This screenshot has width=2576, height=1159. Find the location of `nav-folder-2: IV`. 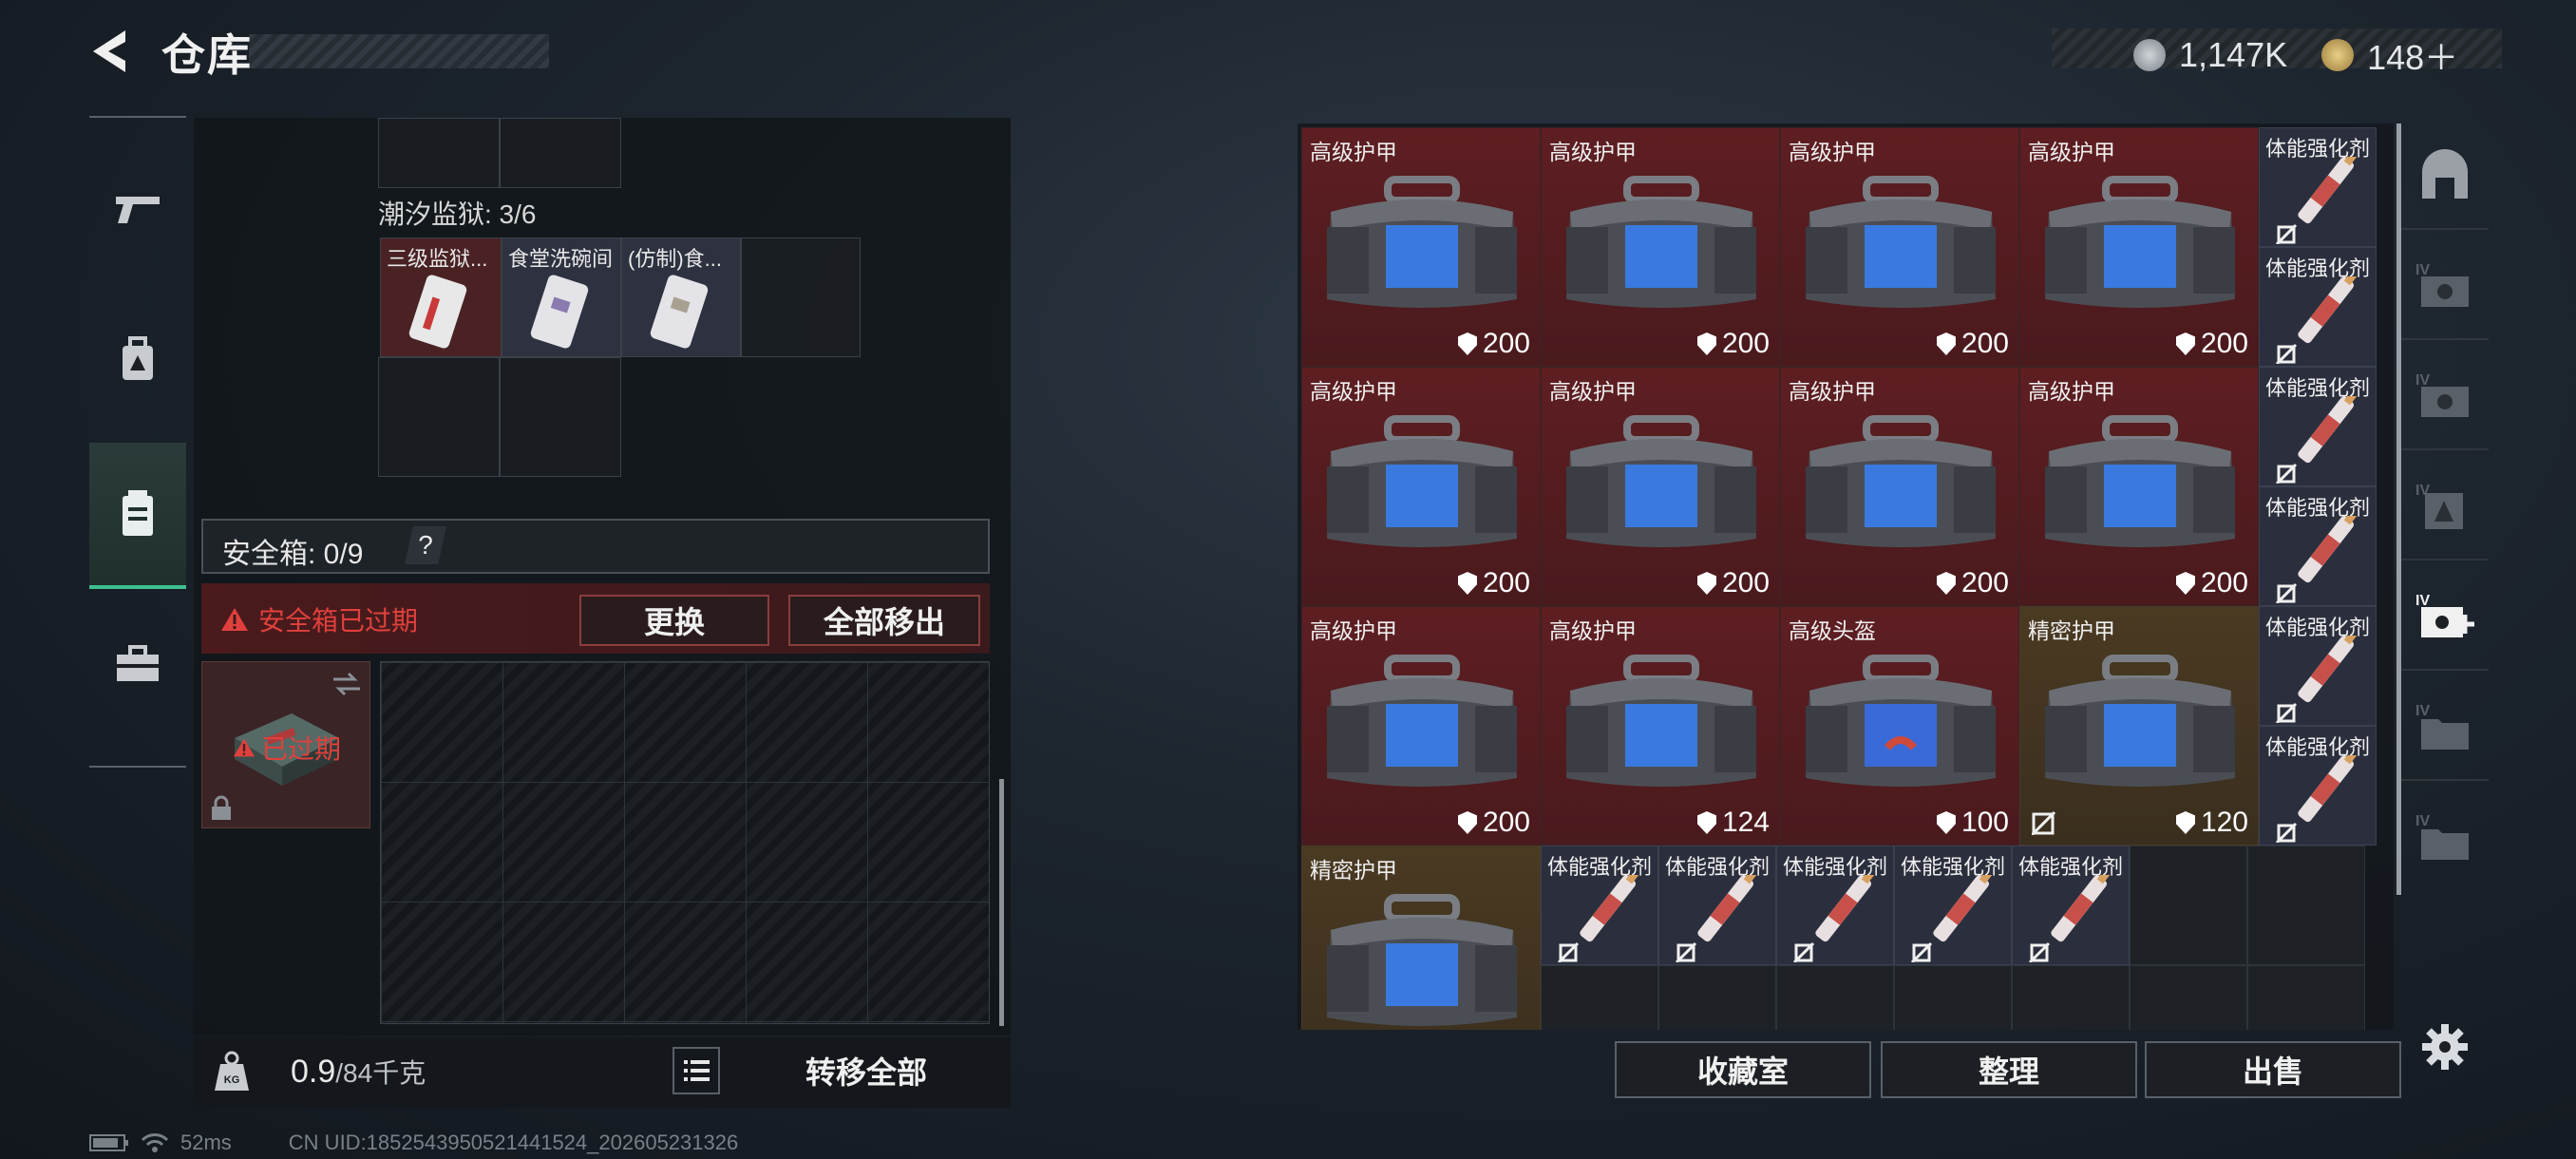

nav-folder-2: IV is located at coordinates (2445, 837).